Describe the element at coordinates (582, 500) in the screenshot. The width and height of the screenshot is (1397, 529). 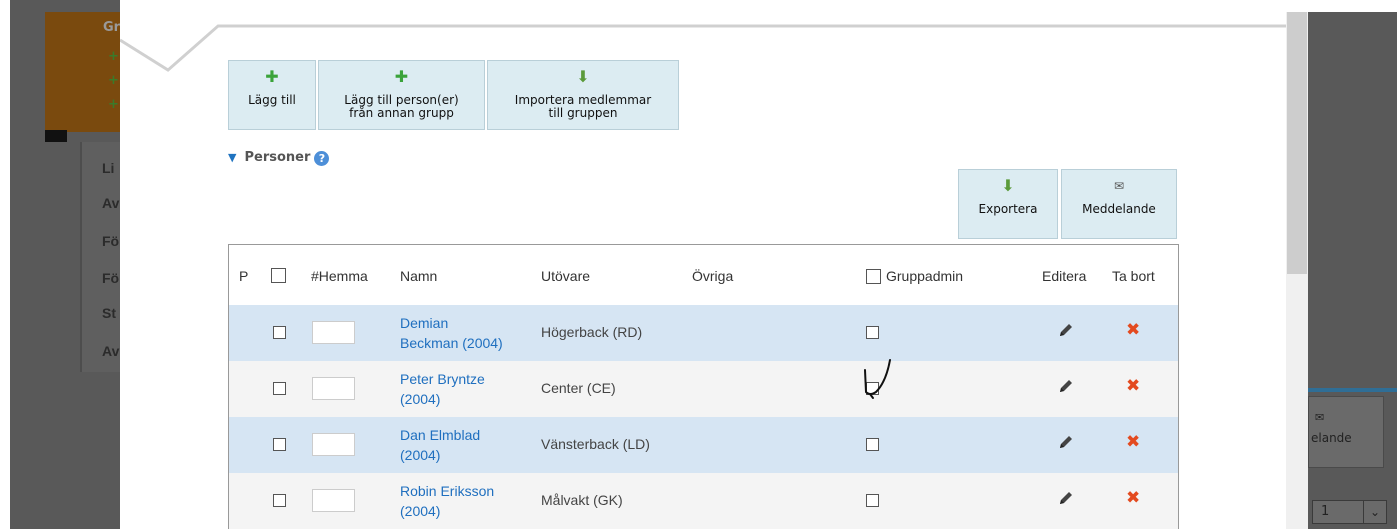
I see `member-position: Målvakt (GK)` at that location.